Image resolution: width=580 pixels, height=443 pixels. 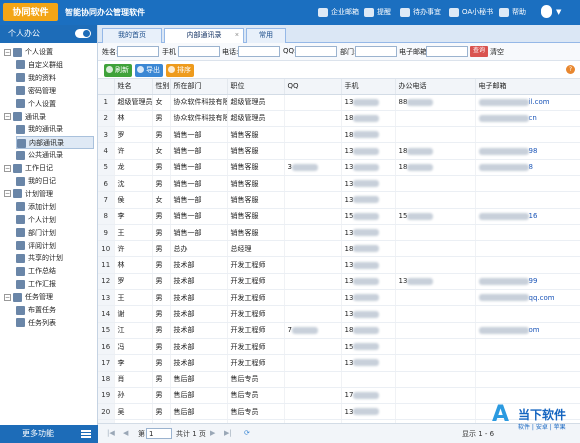 What do you see at coordinates (259, 51) in the screenshot?
I see `phone-input` at bounding box center [259, 51].